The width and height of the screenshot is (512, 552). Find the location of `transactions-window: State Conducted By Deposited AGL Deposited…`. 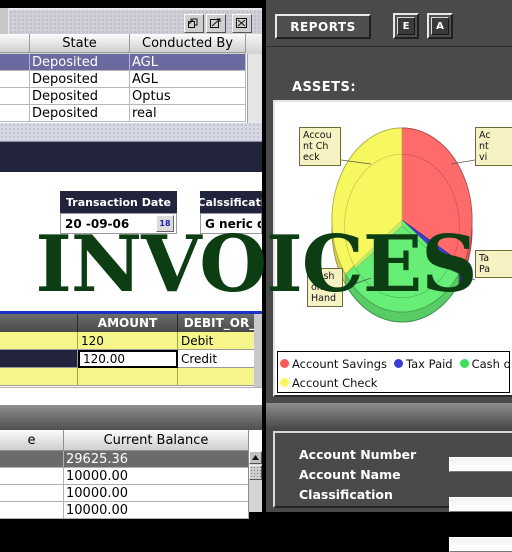

transactions-window: State Conducted By Deposited AGL Deposited… is located at coordinates (131, 65).